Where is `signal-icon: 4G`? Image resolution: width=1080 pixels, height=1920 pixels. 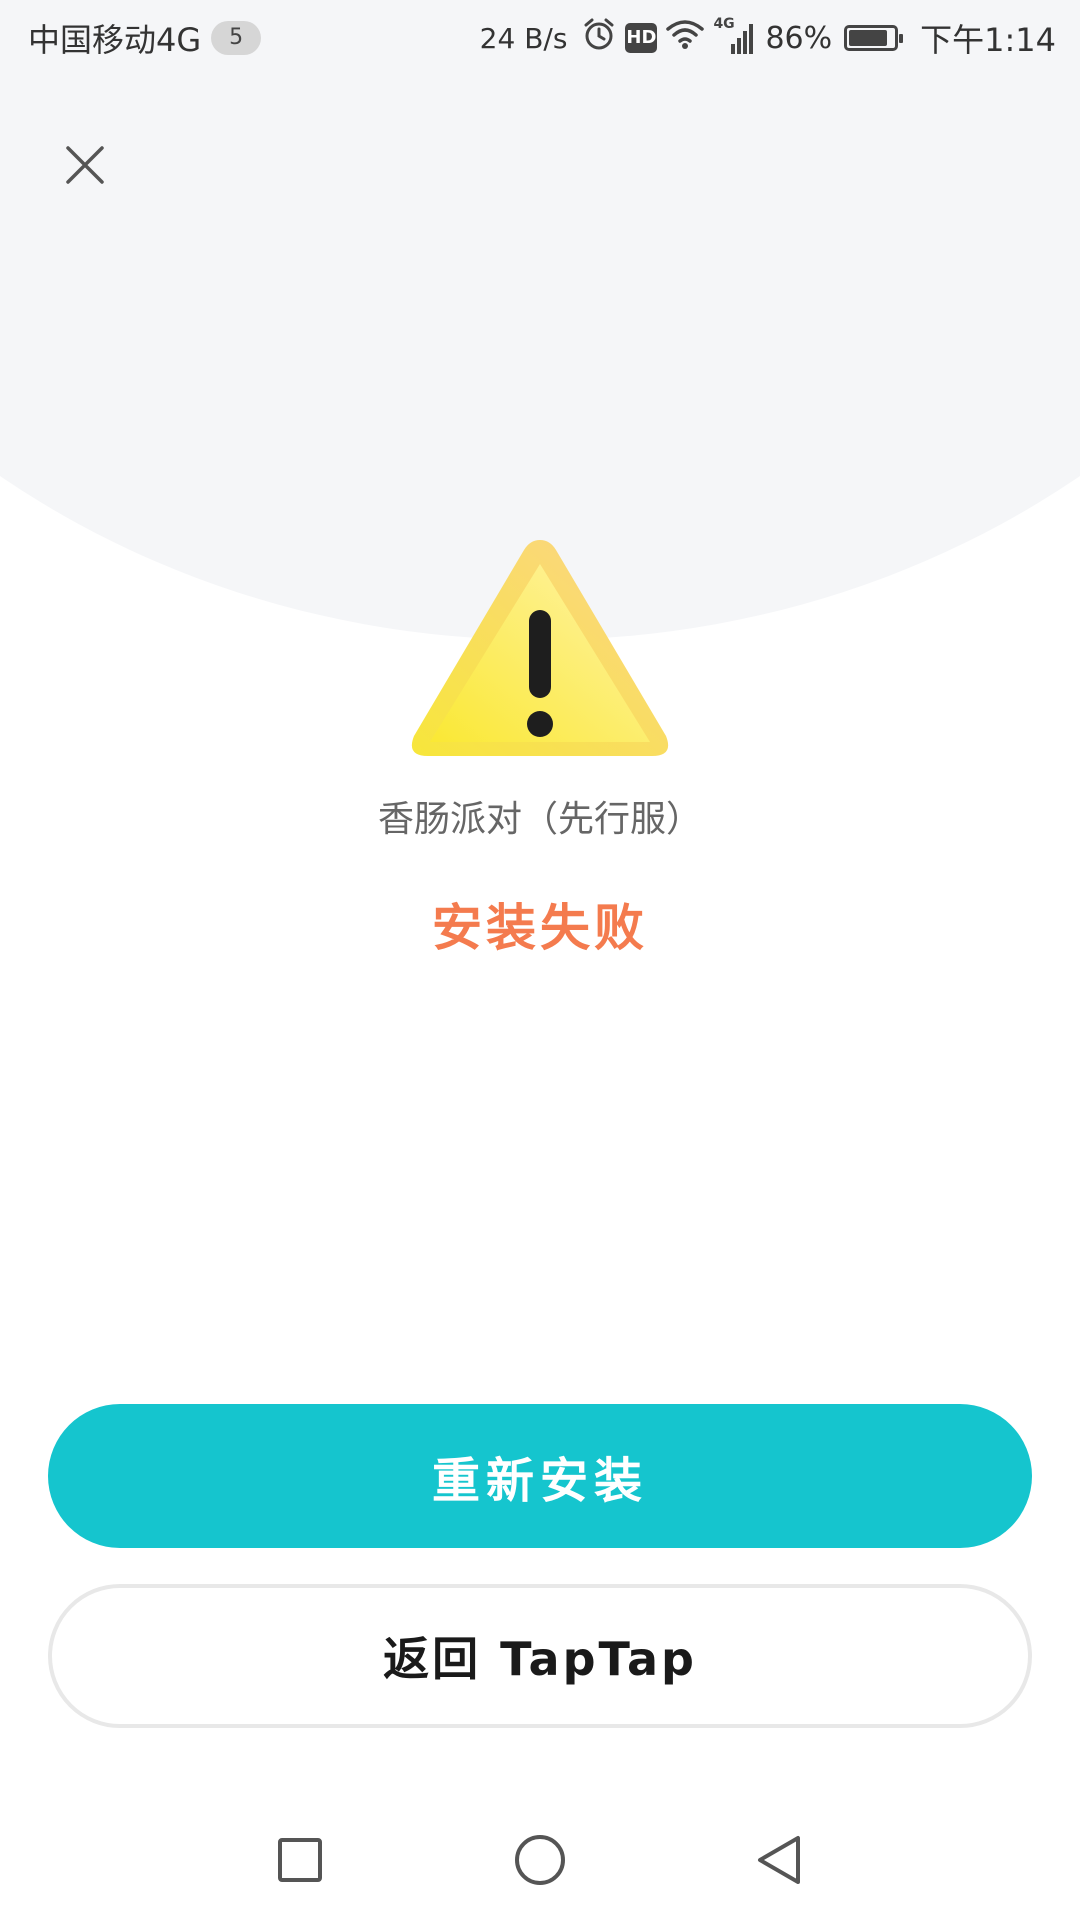 signal-icon: 4G is located at coordinates (735, 36).